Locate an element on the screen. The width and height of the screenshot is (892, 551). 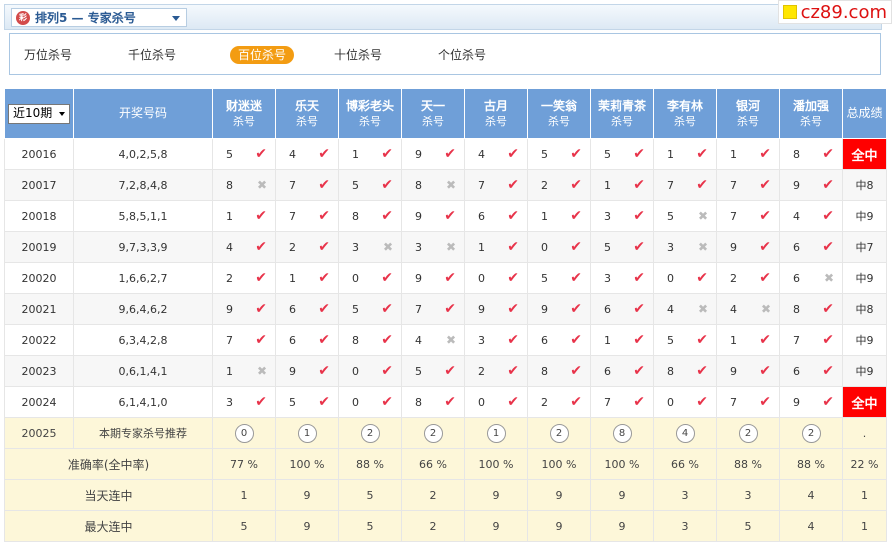
result-cell: 中8 is located at coordinates (864, 185).